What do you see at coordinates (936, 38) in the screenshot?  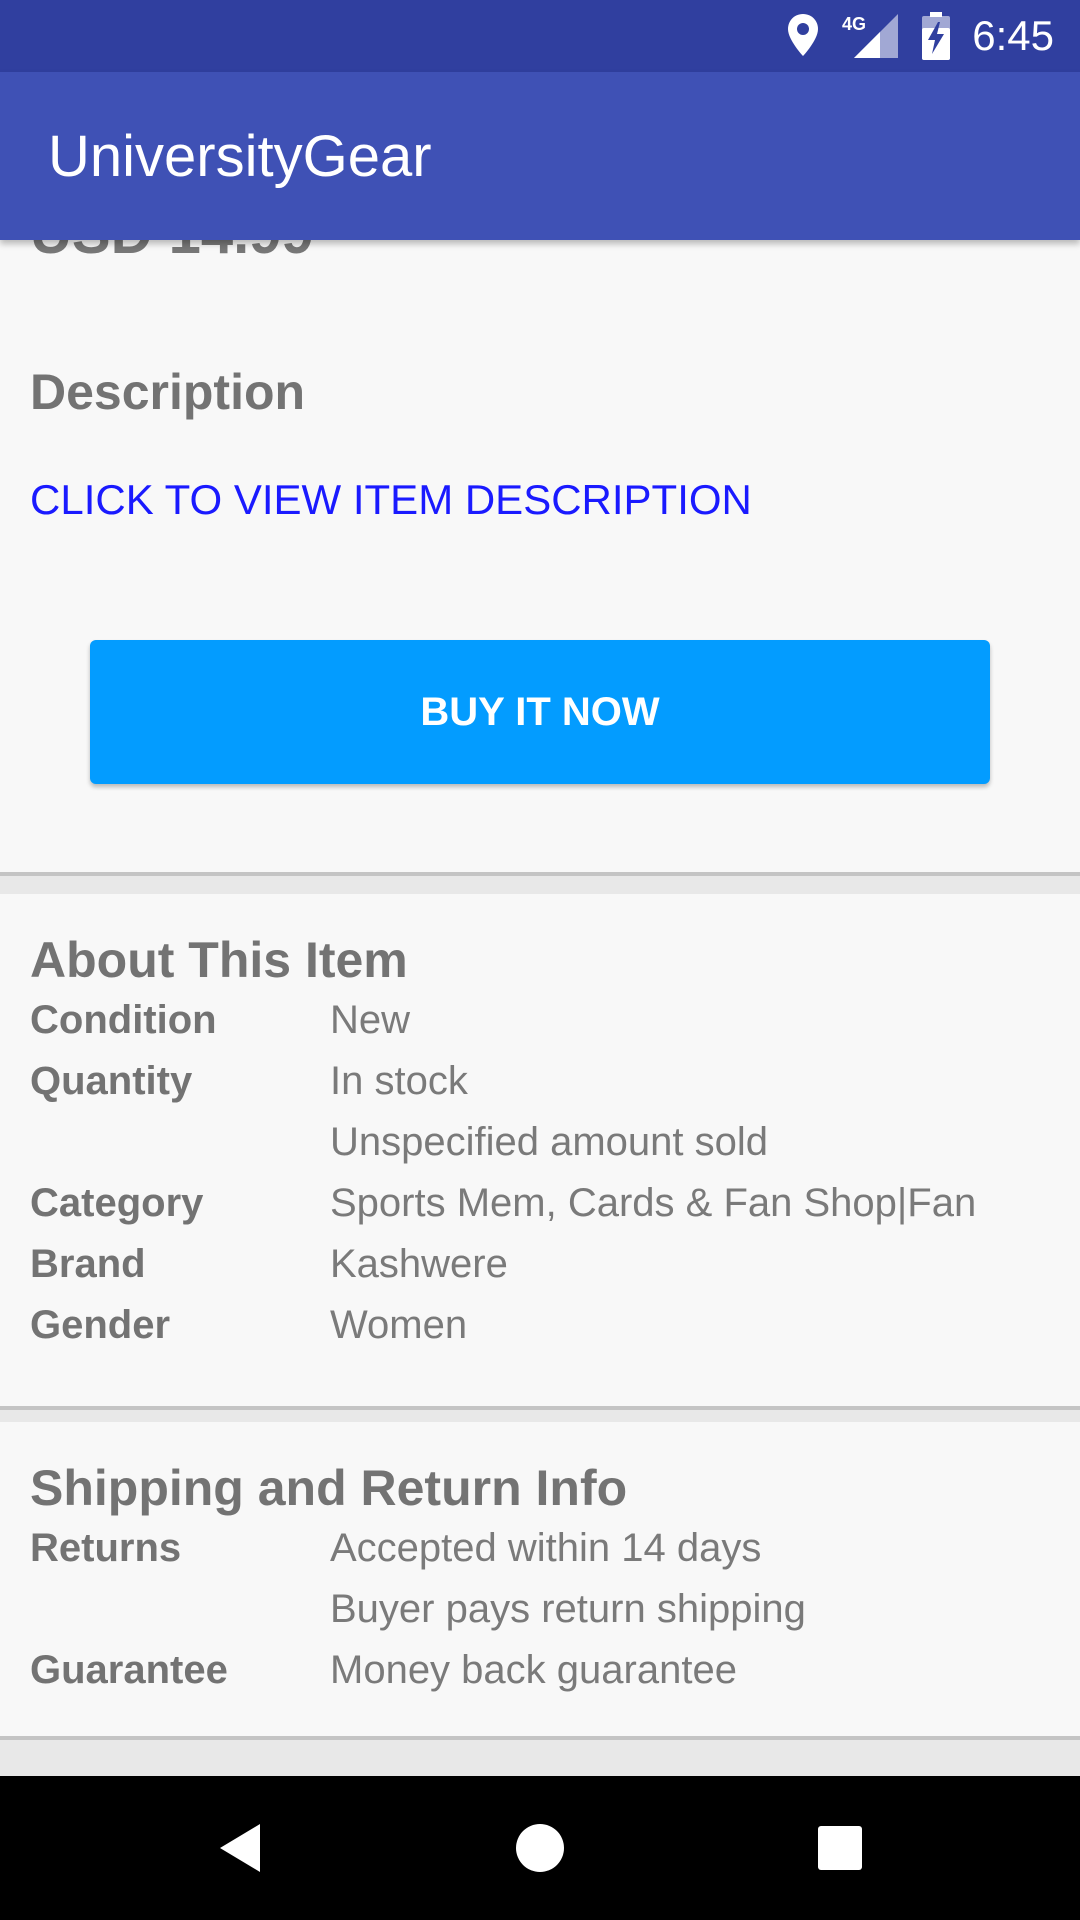 I see `battery-charging-icon` at bounding box center [936, 38].